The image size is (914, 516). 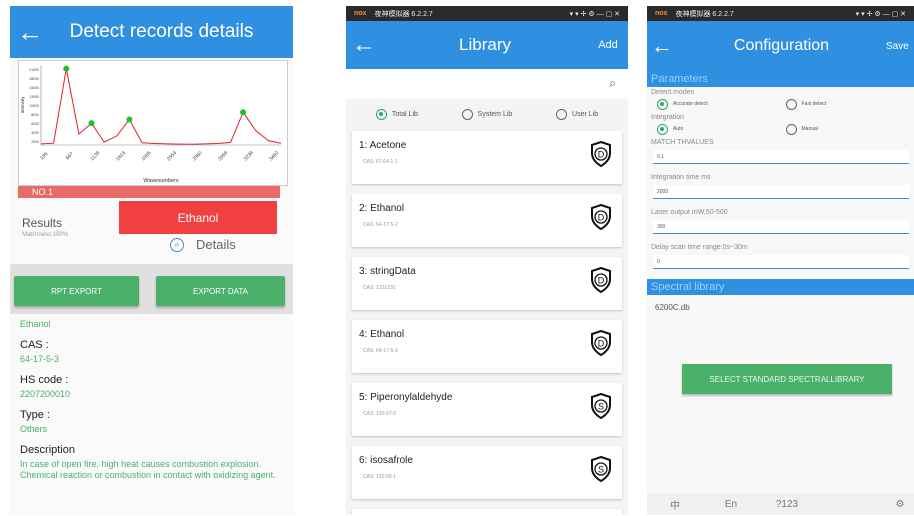 What do you see at coordinates (383, 145) in the screenshot?
I see `library-item-name: 1: Acetone` at bounding box center [383, 145].